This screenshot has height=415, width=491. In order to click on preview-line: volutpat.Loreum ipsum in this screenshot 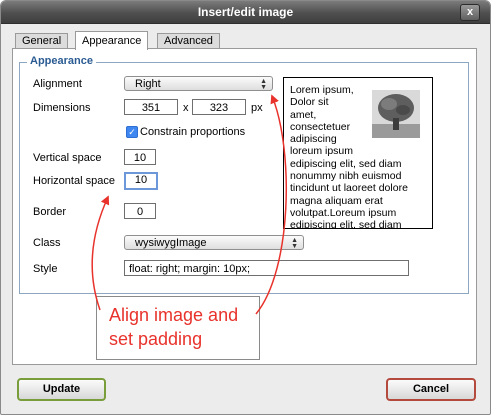, I will do `click(343, 212)`.